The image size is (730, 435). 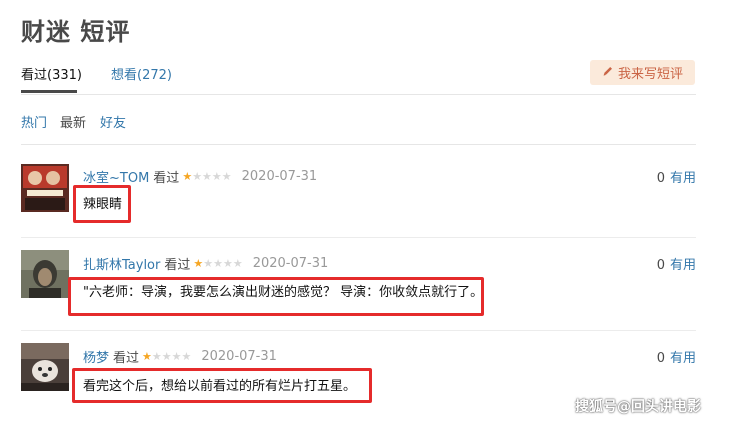 I want to click on tab-watched: 看过(331), so click(x=51, y=73).